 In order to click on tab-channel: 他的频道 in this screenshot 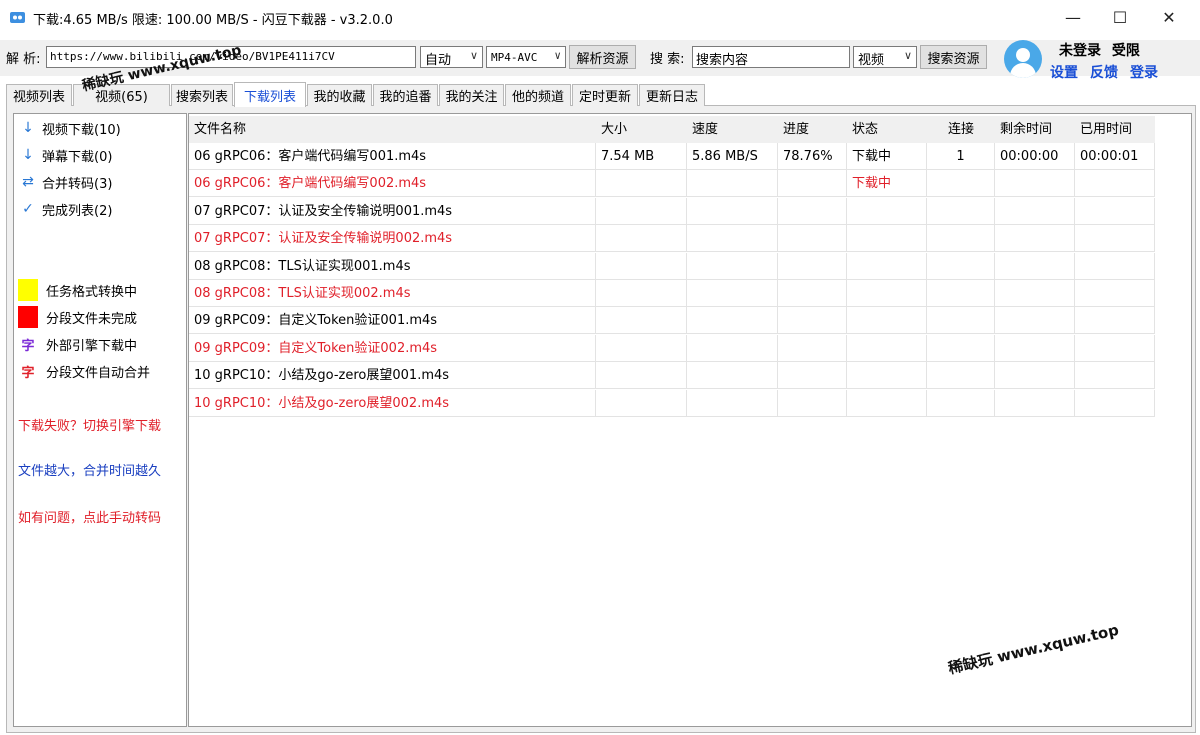, I will do `click(538, 95)`.